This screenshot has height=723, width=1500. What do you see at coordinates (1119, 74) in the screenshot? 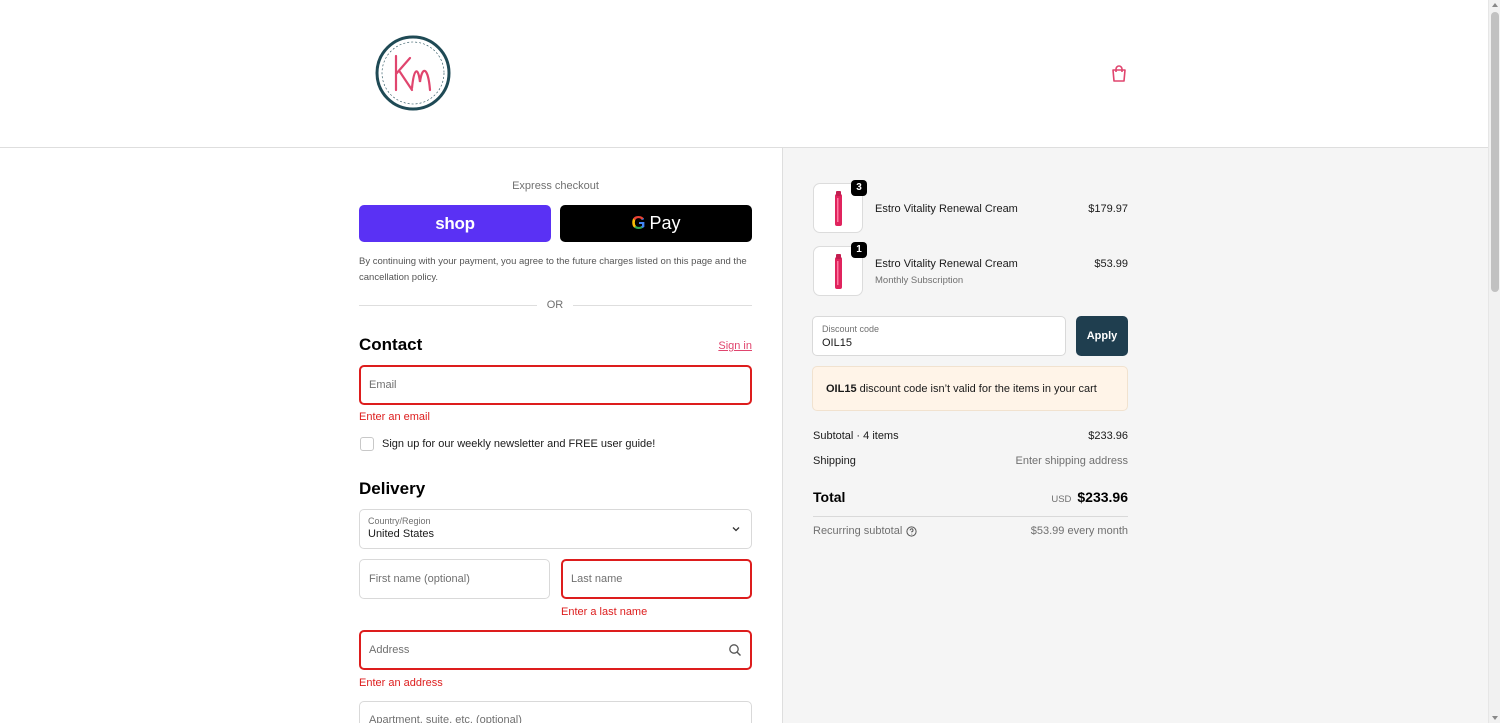
I see `shopping-bag-icon` at bounding box center [1119, 74].